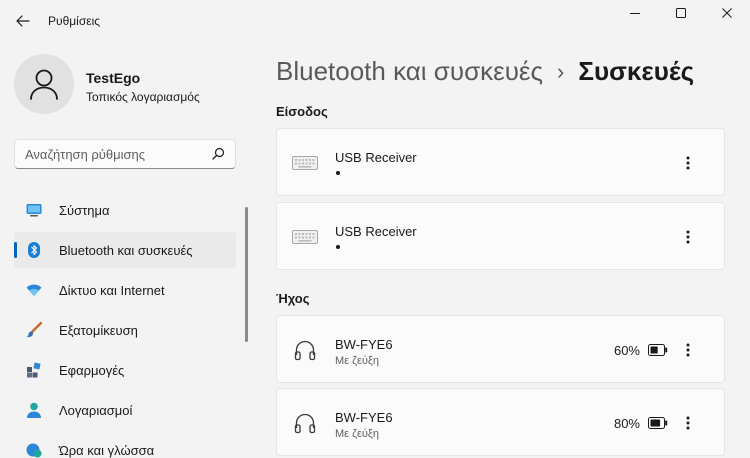  What do you see at coordinates (112, 290) in the screenshot?
I see `sidebar-item-label: Δίκτυο και Internet` at bounding box center [112, 290].